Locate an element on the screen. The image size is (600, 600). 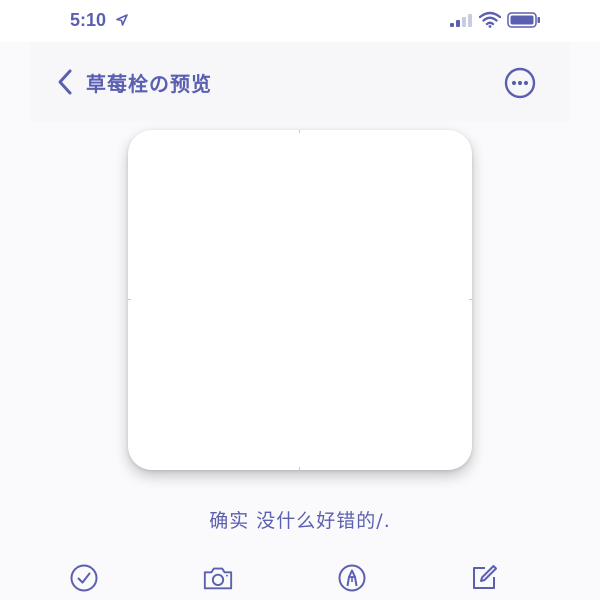
confirm-button is located at coordinates (84, 578).